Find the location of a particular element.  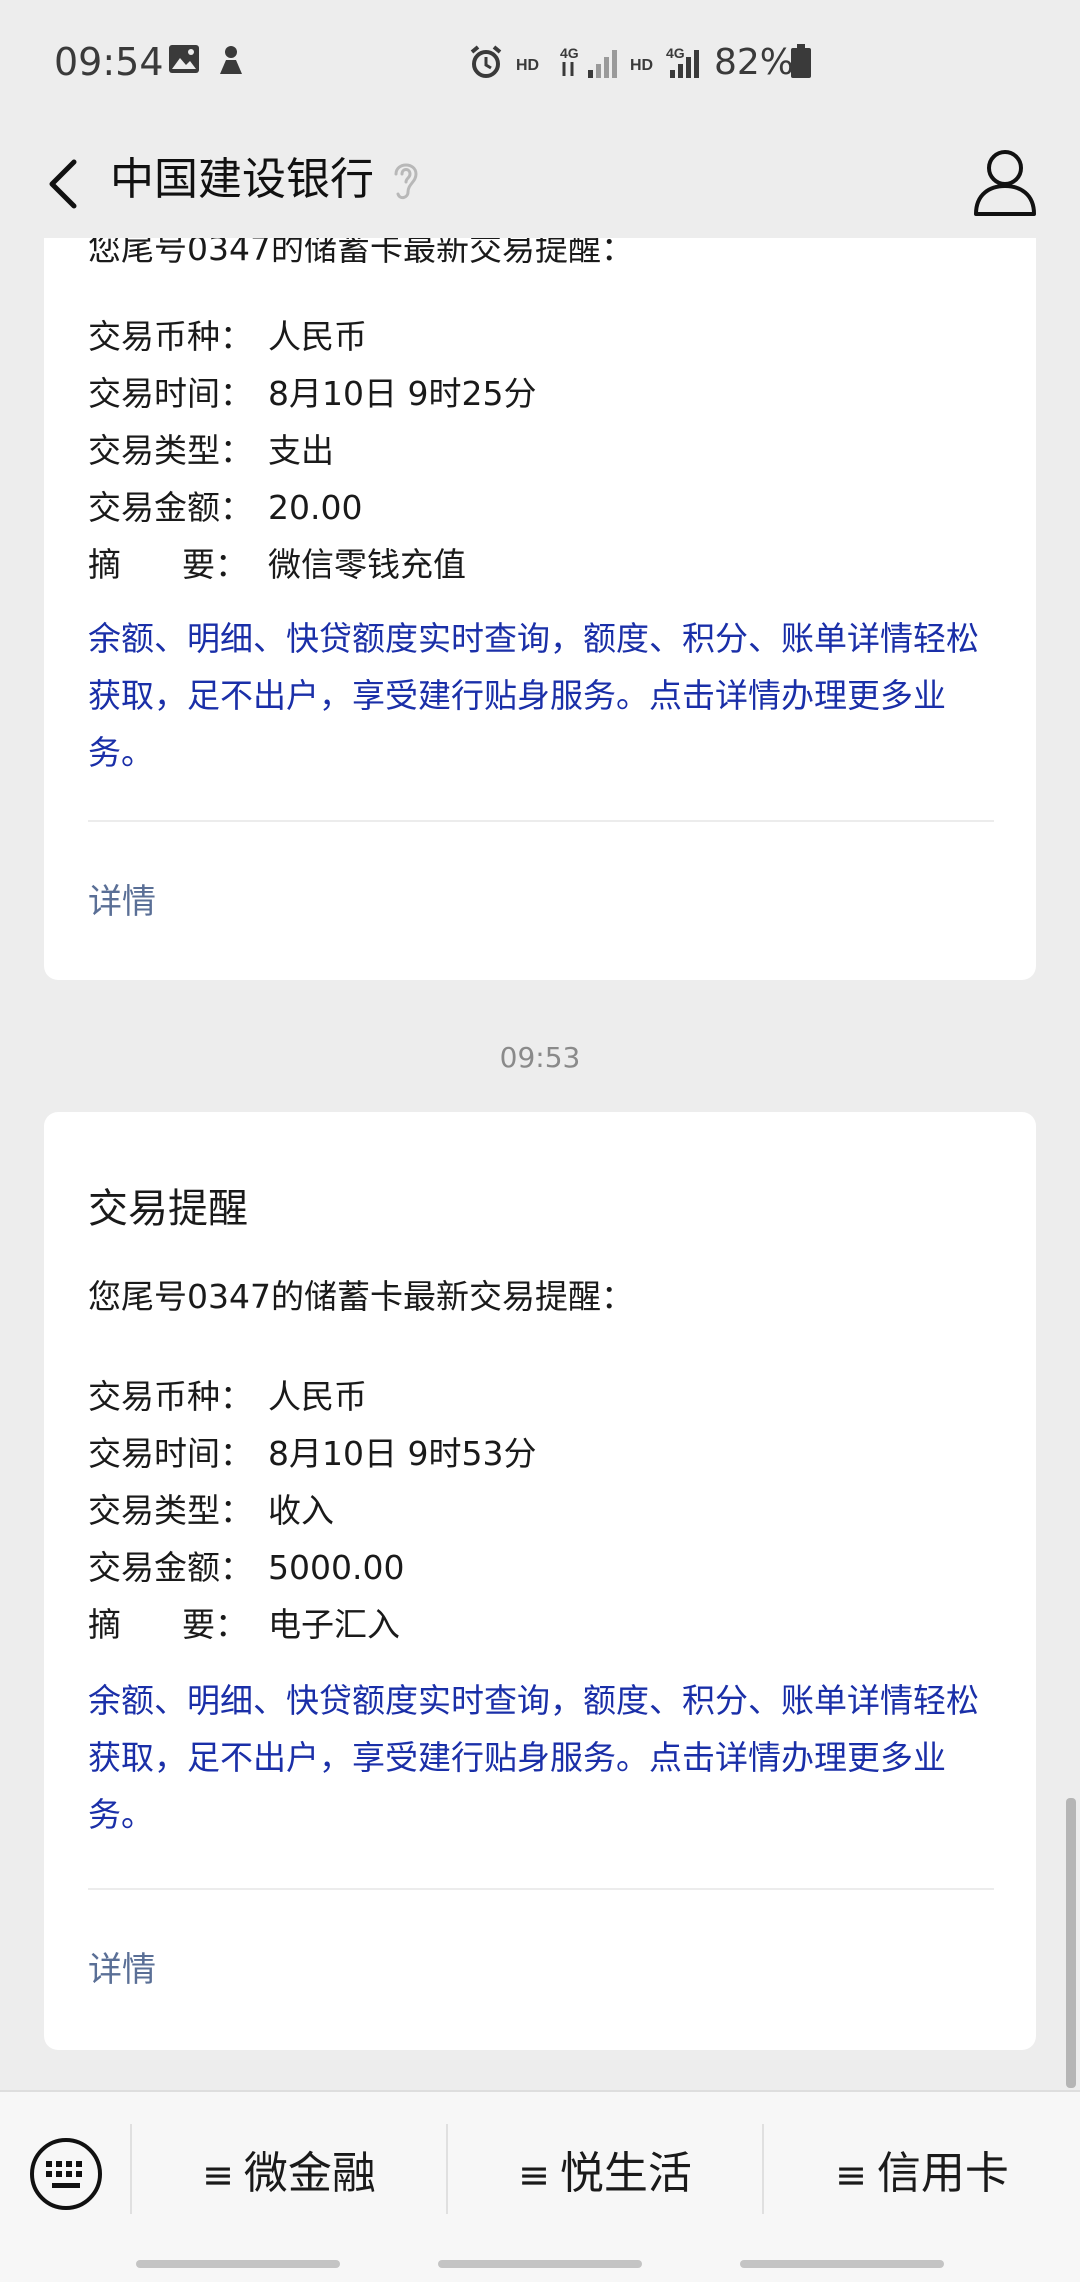

ear-icon is located at coordinates (406, 181).